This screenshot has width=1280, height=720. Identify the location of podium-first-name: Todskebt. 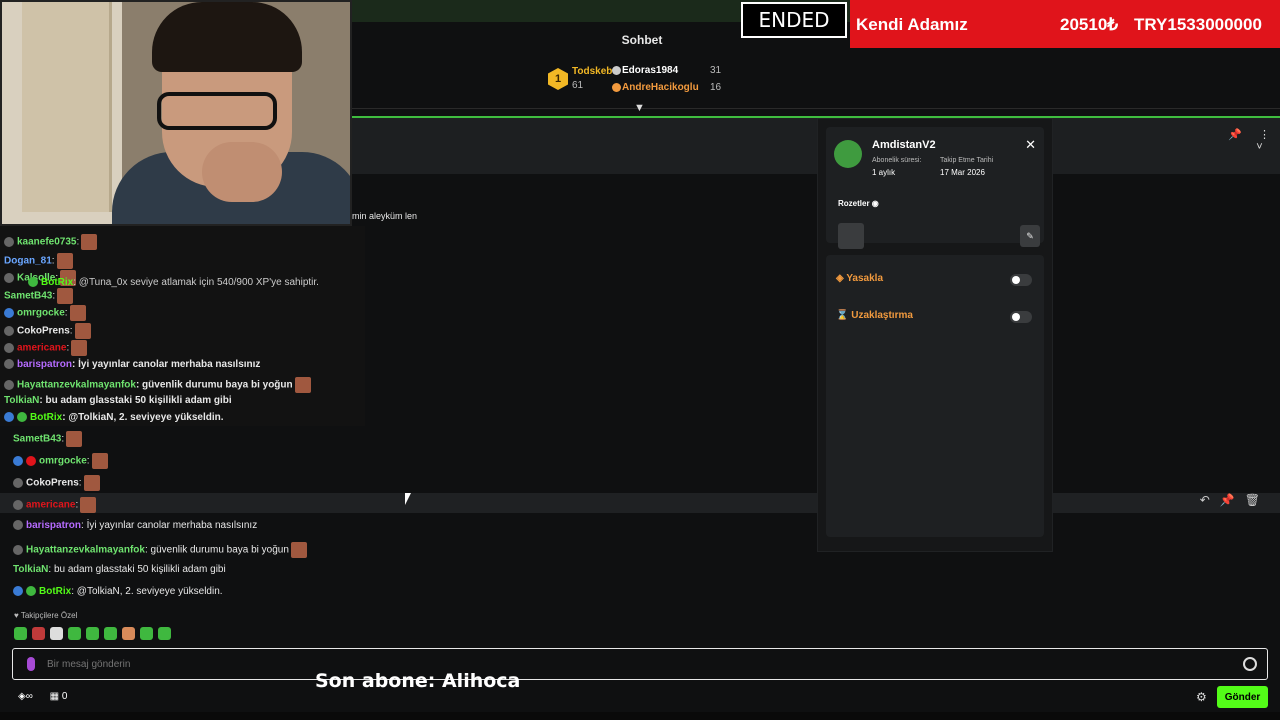
(594, 71).